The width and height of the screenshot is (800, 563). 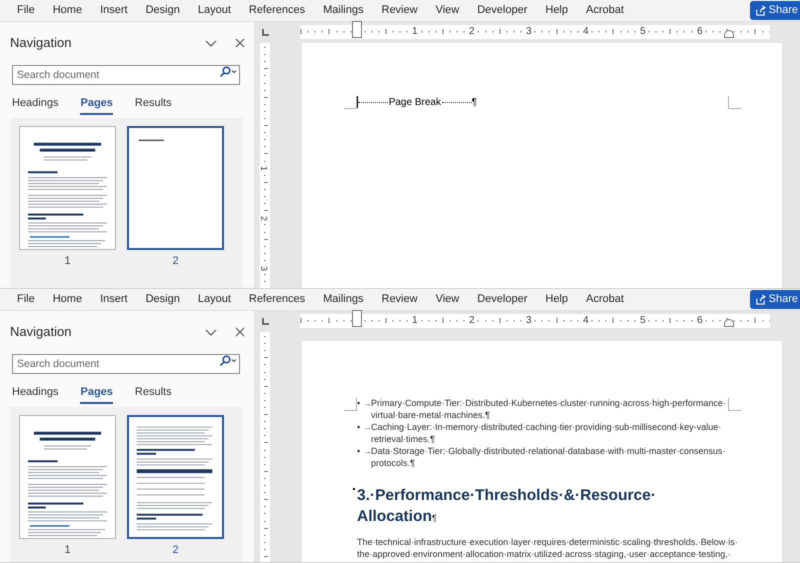 I want to click on list-item-text: Data·Storage·Tier:·Globally·distributed·relational·database·with·multi-master·consensus·protocols.¶, so click(x=548, y=457).